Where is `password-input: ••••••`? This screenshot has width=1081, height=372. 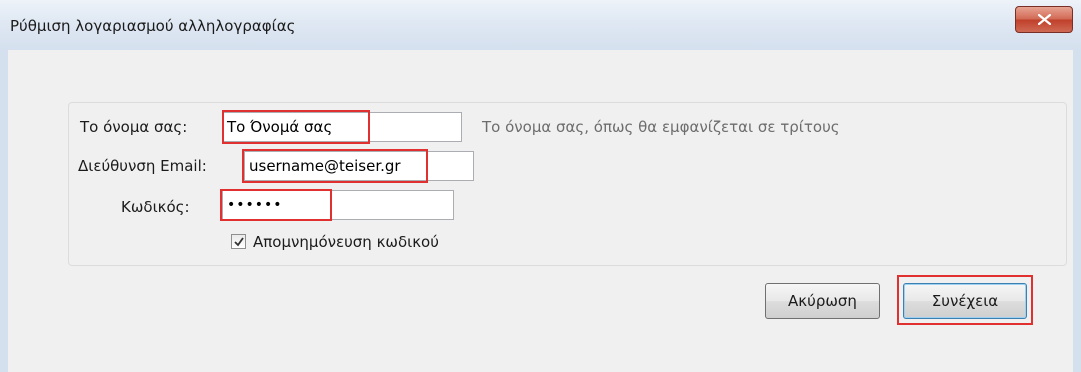
password-input: •••••• is located at coordinates (338, 205).